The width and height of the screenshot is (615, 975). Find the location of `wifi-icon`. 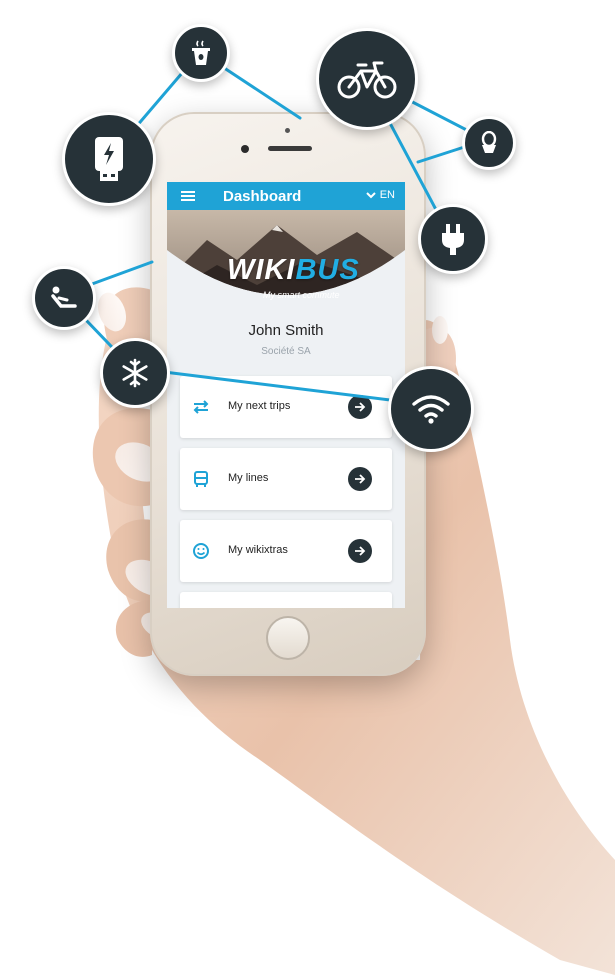

wifi-icon is located at coordinates (431, 409).